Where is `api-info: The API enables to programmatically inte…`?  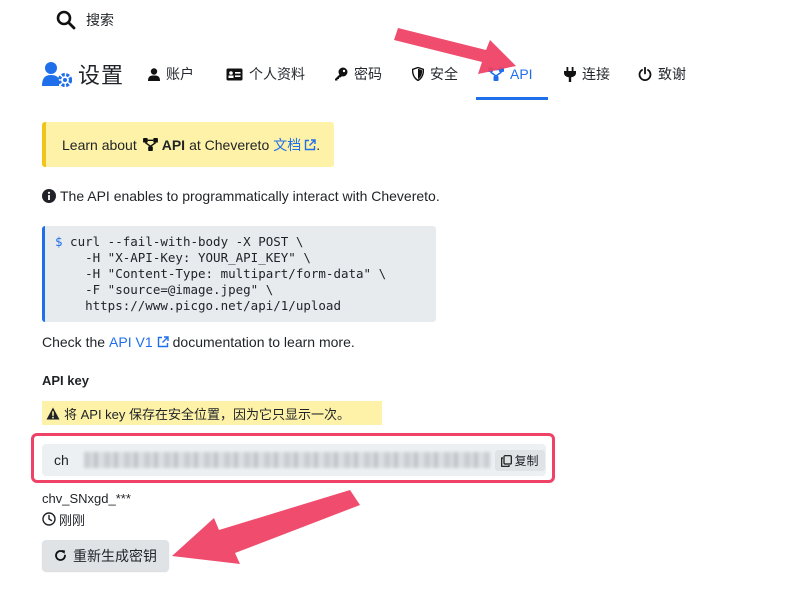
api-info: The API enables to programmatically inte… is located at coordinates (241, 196).